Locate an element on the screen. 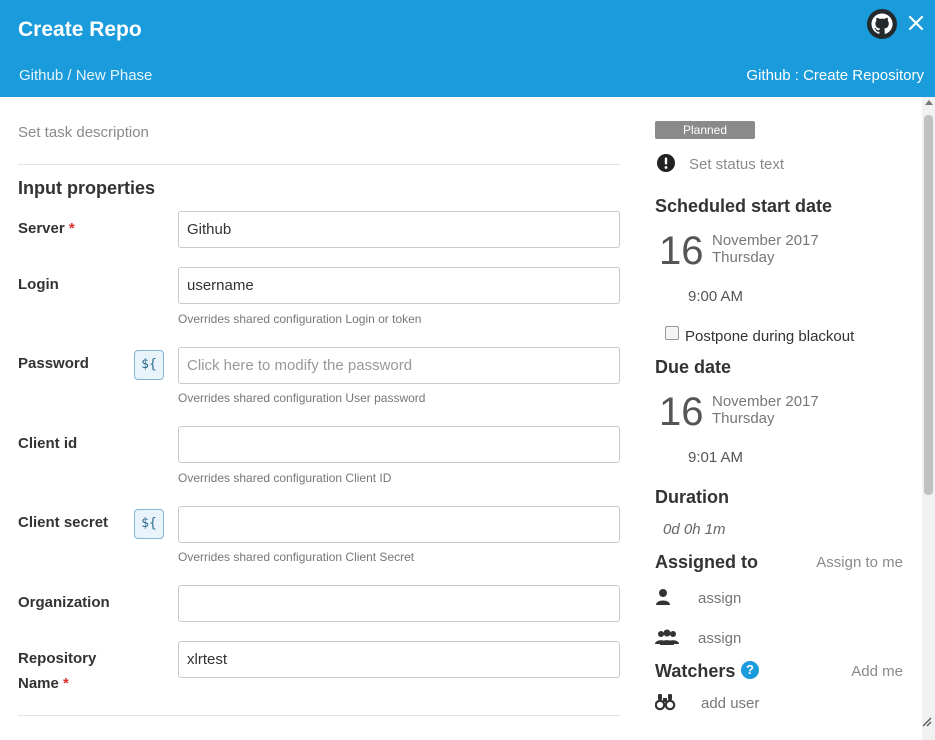  assigned-to-title: Assigned to is located at coordinates (707, 562).